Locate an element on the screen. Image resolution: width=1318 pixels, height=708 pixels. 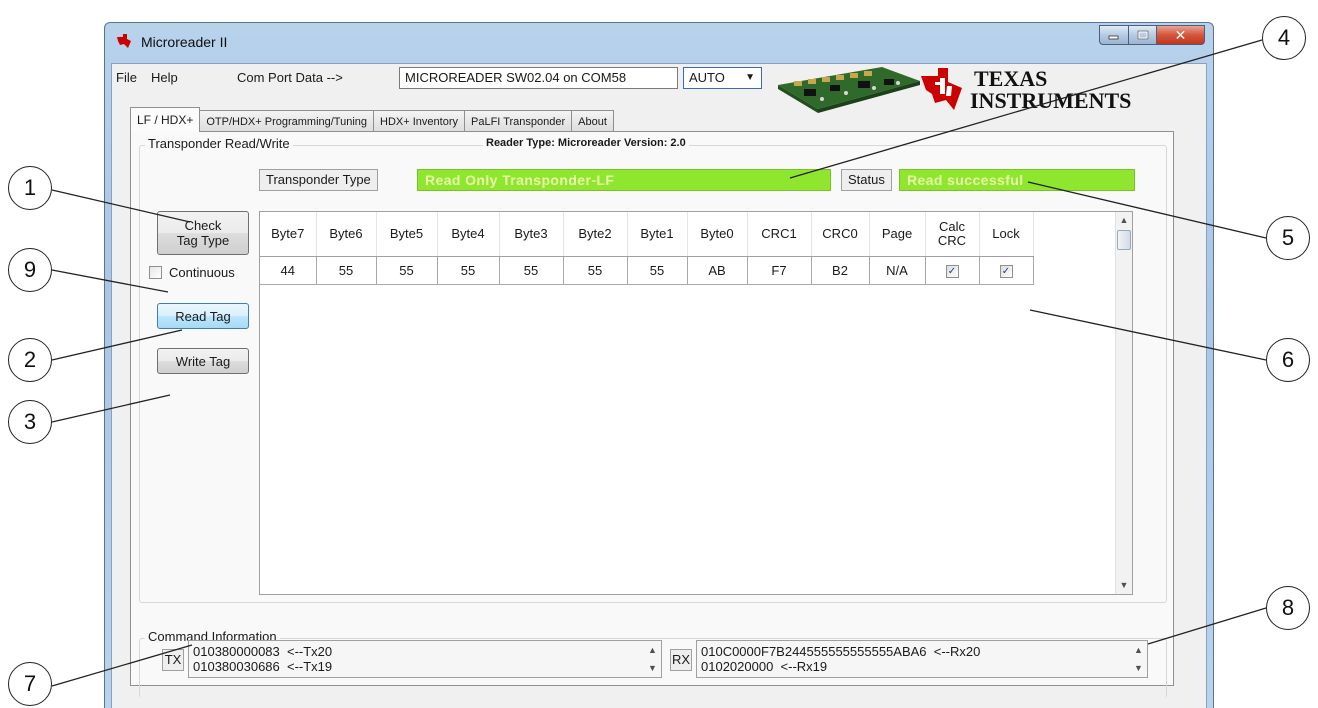
mode-select-value: AUTO is located at coordinates (707, 77).